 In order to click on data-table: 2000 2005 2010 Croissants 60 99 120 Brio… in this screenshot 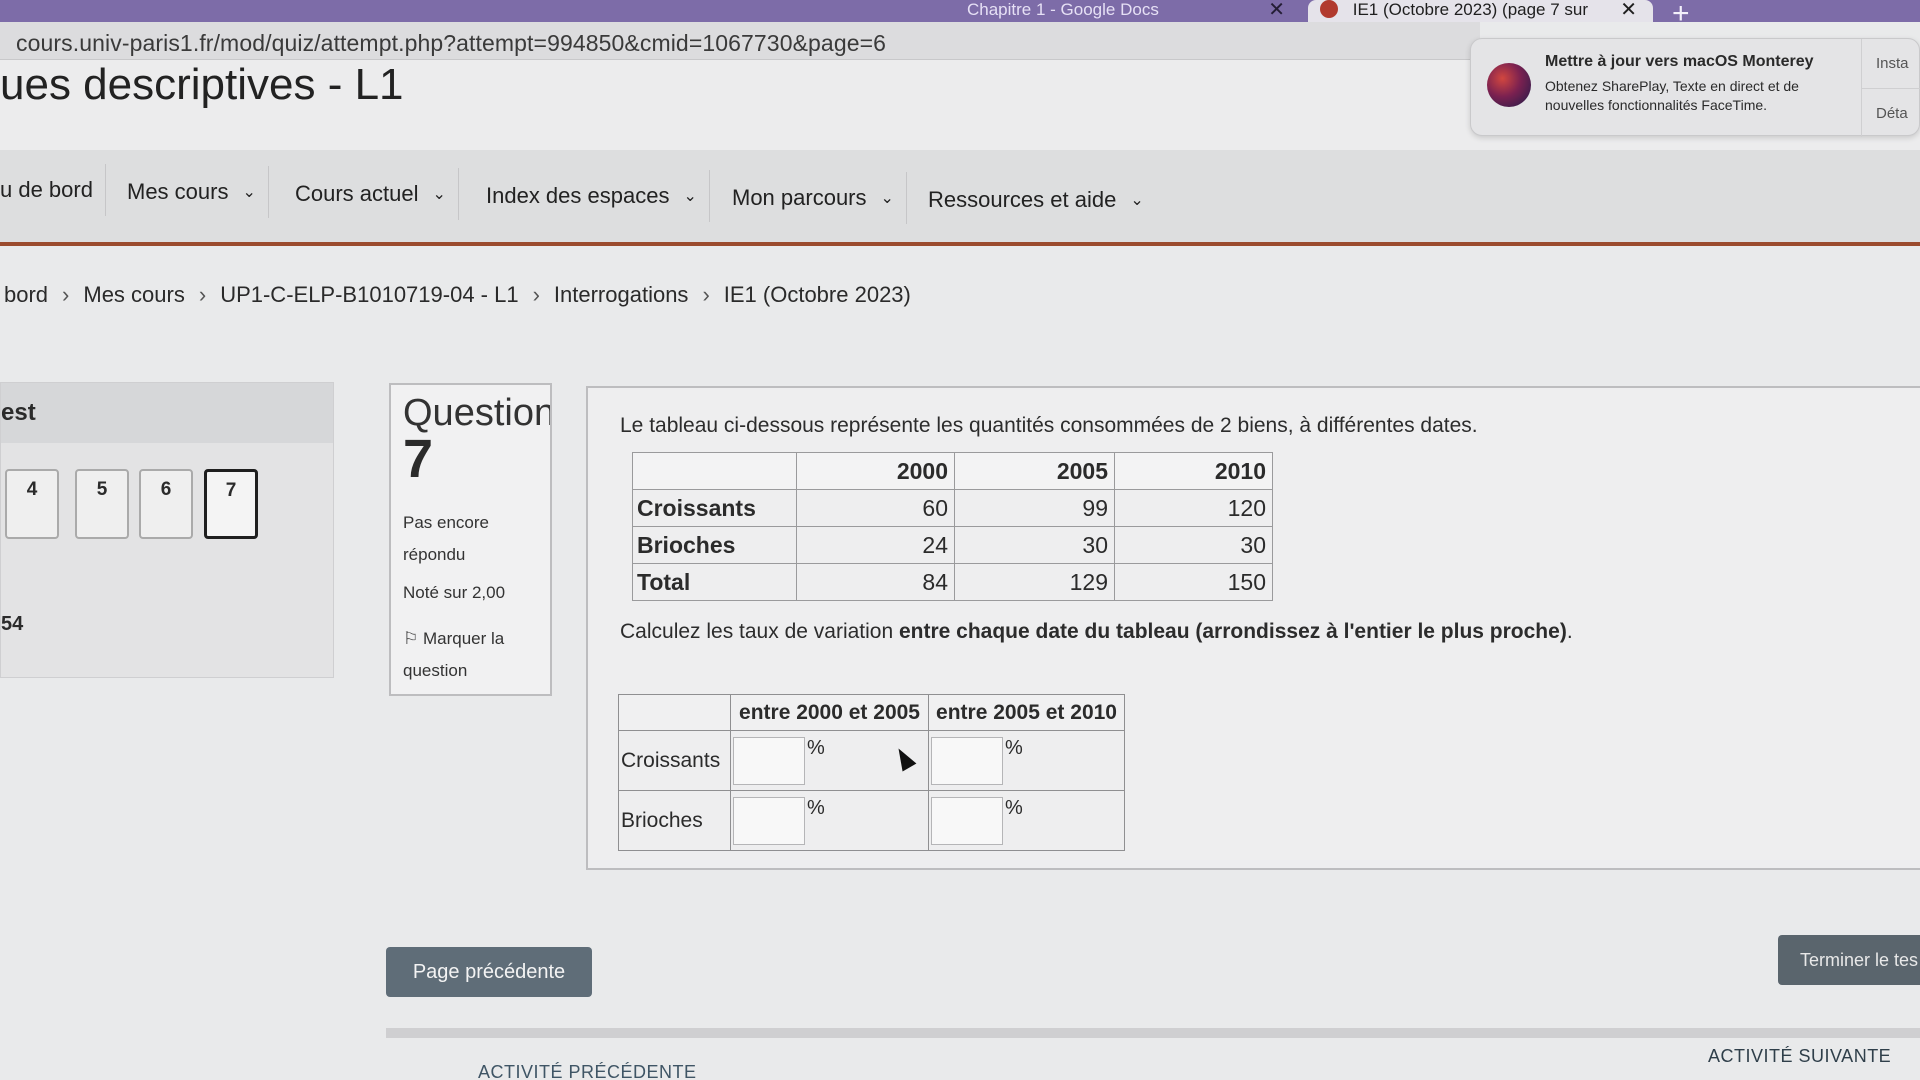, I will do `click(952, 526)`.